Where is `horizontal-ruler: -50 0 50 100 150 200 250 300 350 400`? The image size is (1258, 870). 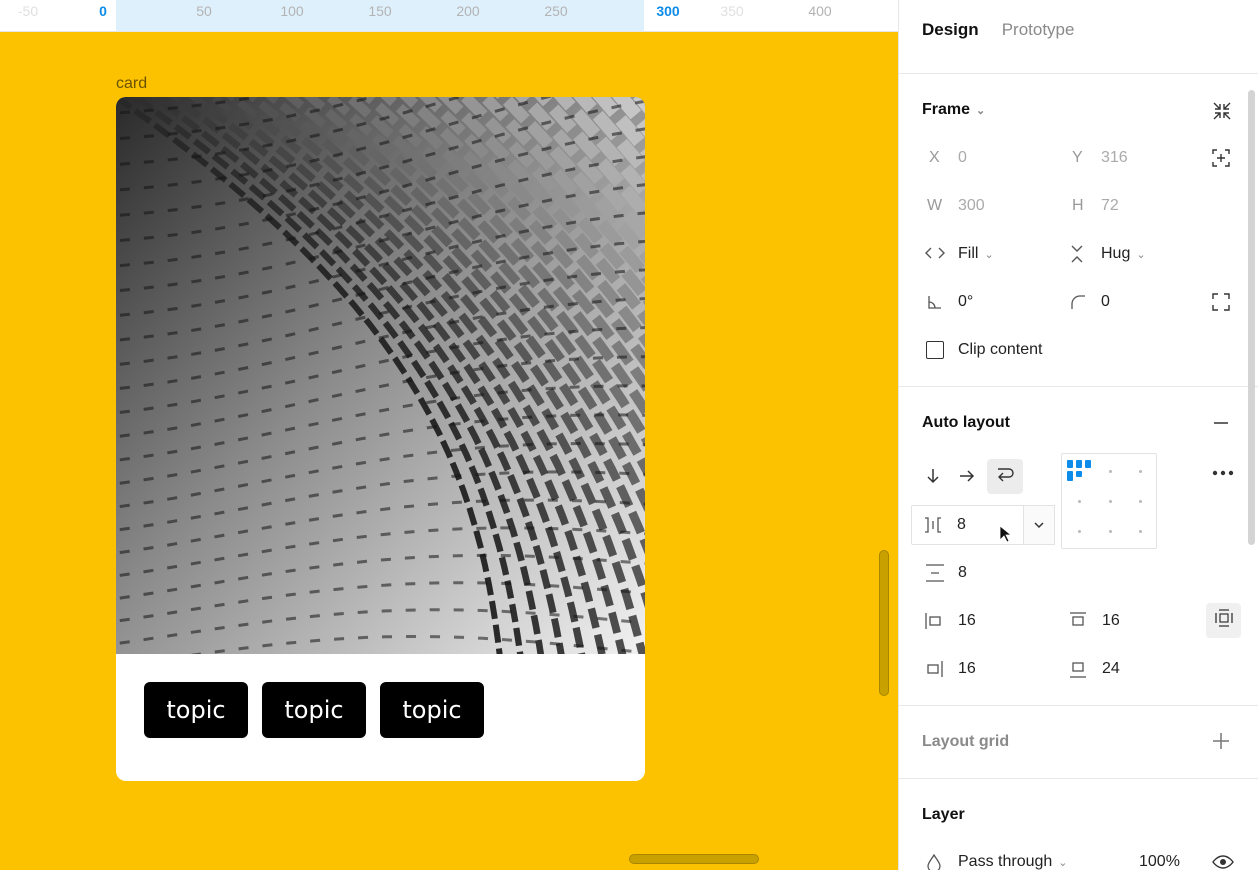 horizontal-ruler: -50 0 50 100 150 200 250 300 350 400 is located at coordinates (449, 16).